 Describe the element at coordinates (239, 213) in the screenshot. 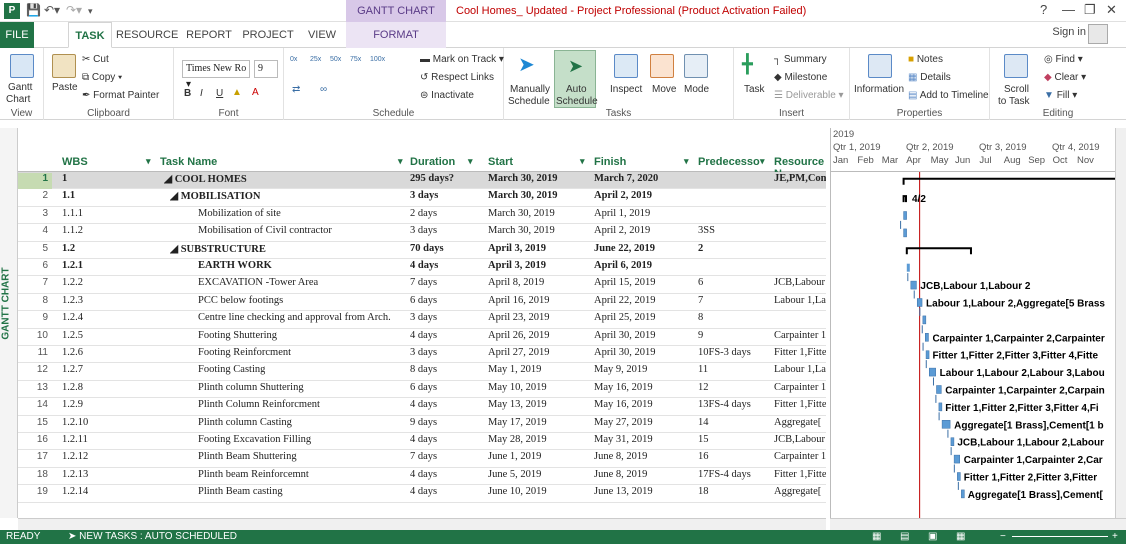

I see `task-name-cell: Mobilization of site` at that location.